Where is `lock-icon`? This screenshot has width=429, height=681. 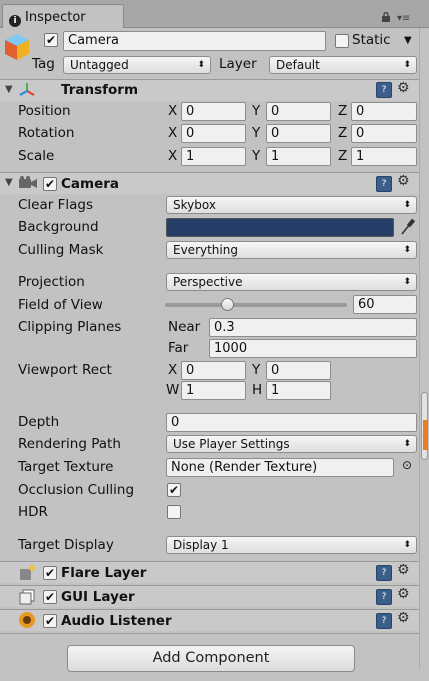
lock-icon is located at coordinates (386, 17).